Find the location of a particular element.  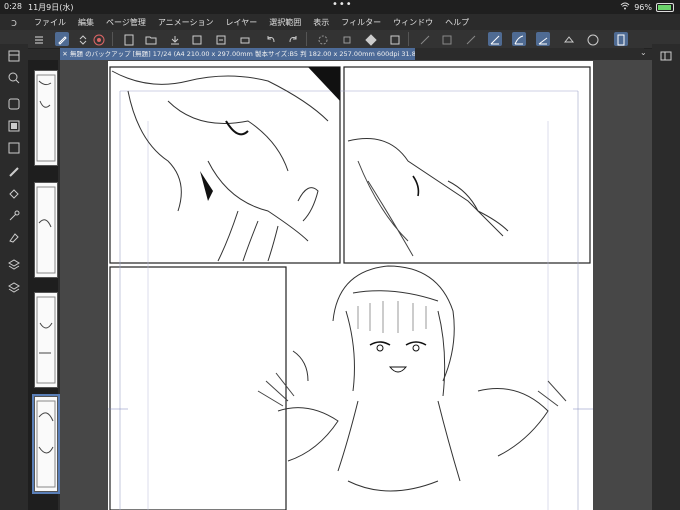

status-date: 11月9日(水) is located at coordinates (51, 7).